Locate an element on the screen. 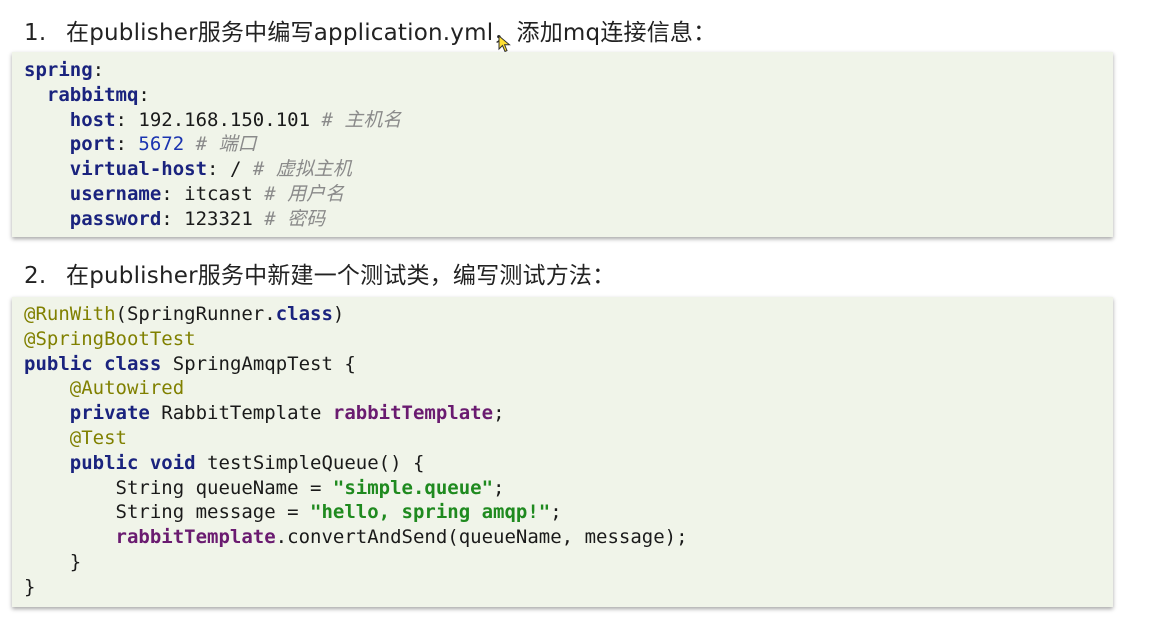  code-line: public void testSimpleQueue() { is located at coordinates (247, 462).